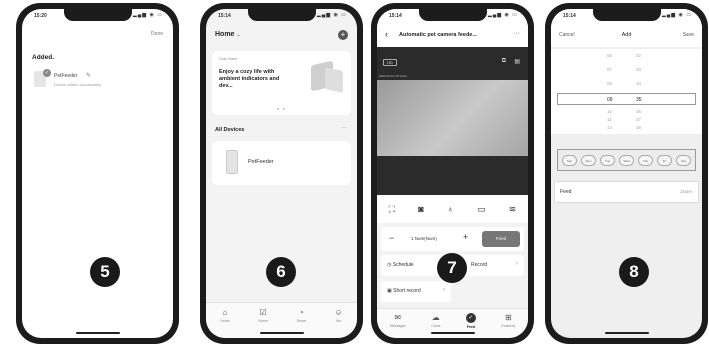  Describe the element at coordinates (517, 61) in the screenshot. I see `fullscreen-icon: ▤` at that location.